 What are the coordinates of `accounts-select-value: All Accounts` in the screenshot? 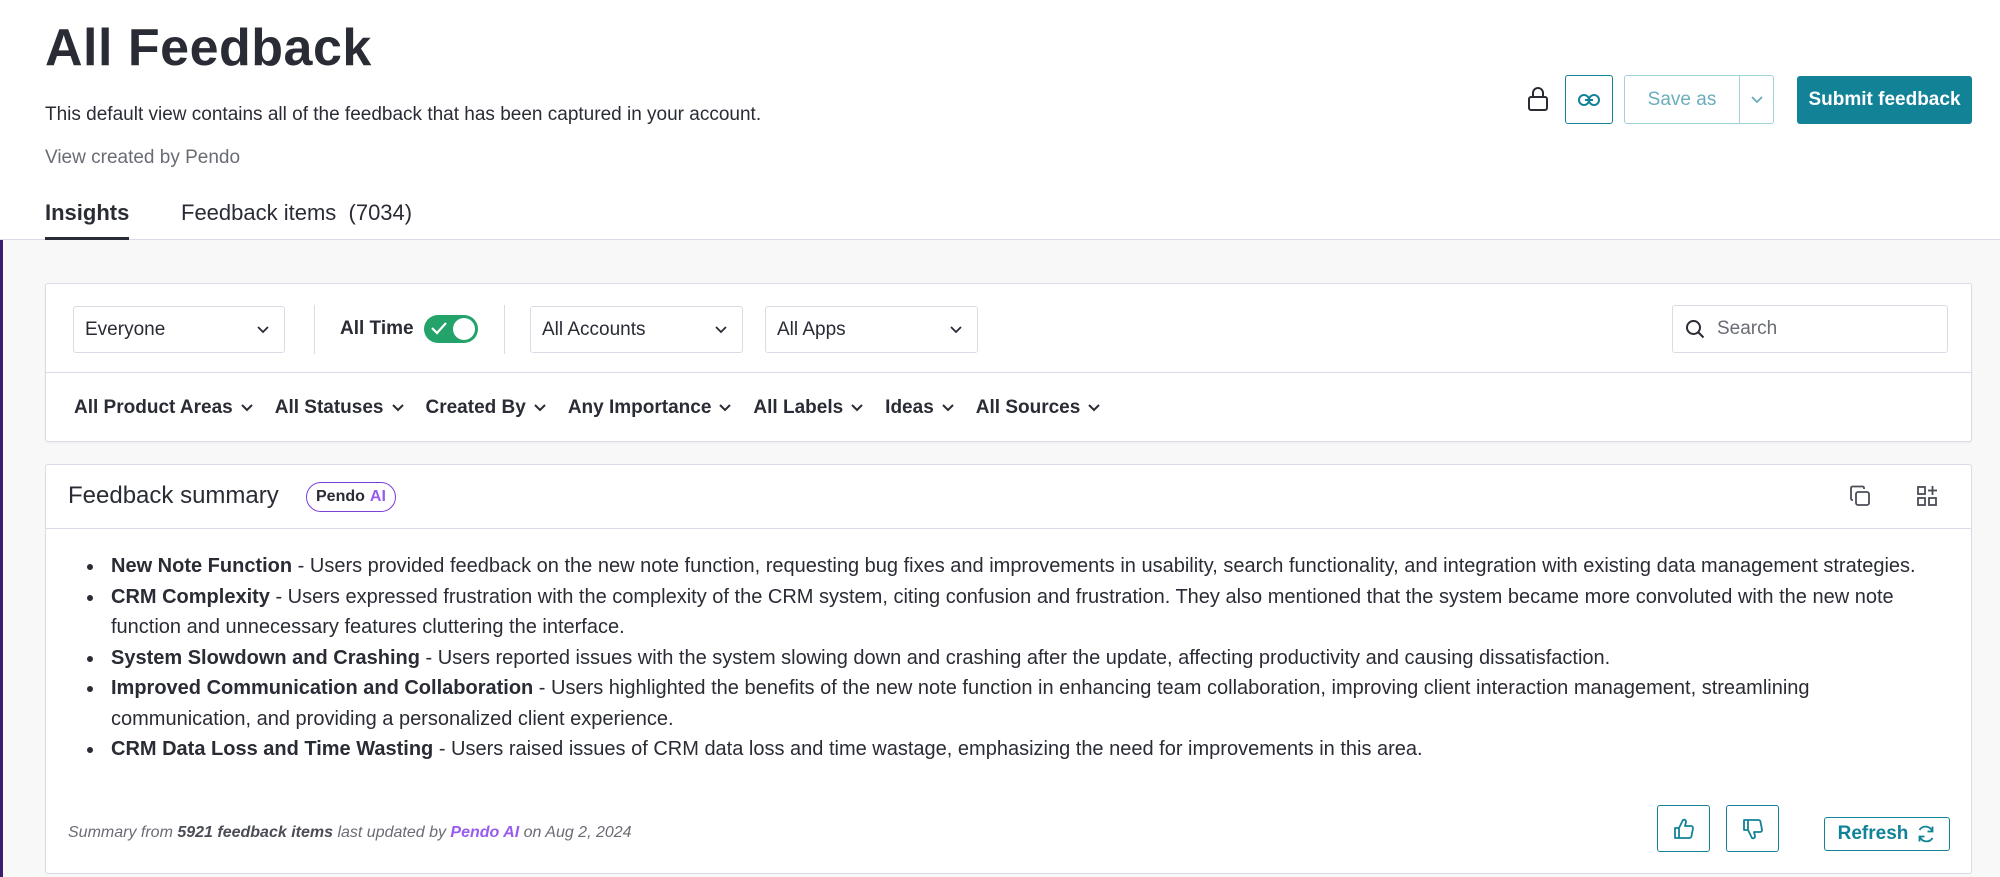 It's located at (594, 329).